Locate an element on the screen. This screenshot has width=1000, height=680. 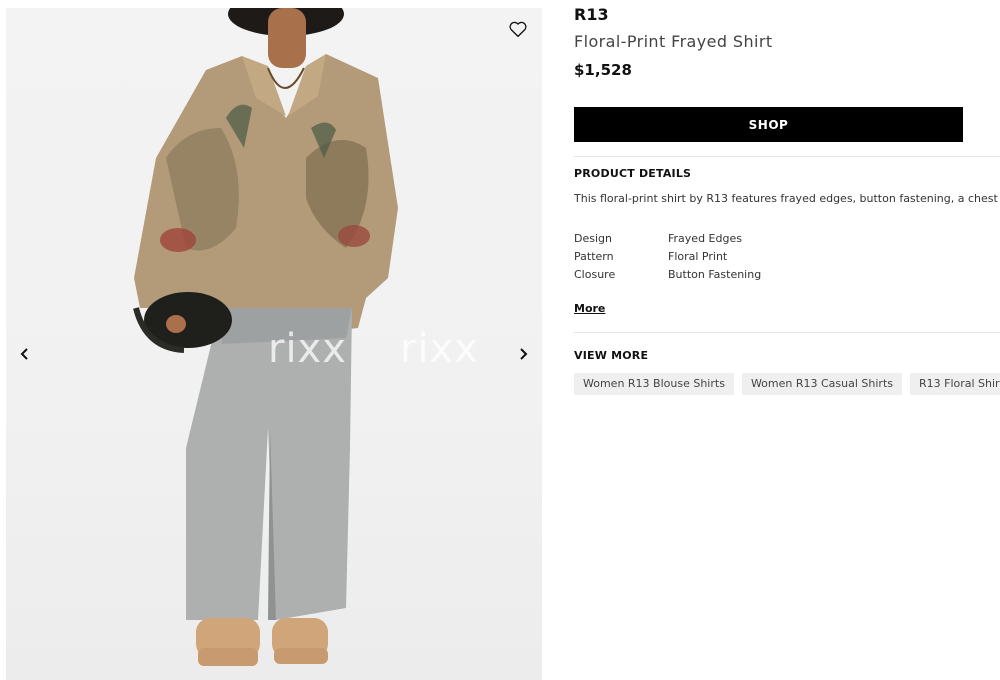
previous-image-button is located at coordinates (25, 354).